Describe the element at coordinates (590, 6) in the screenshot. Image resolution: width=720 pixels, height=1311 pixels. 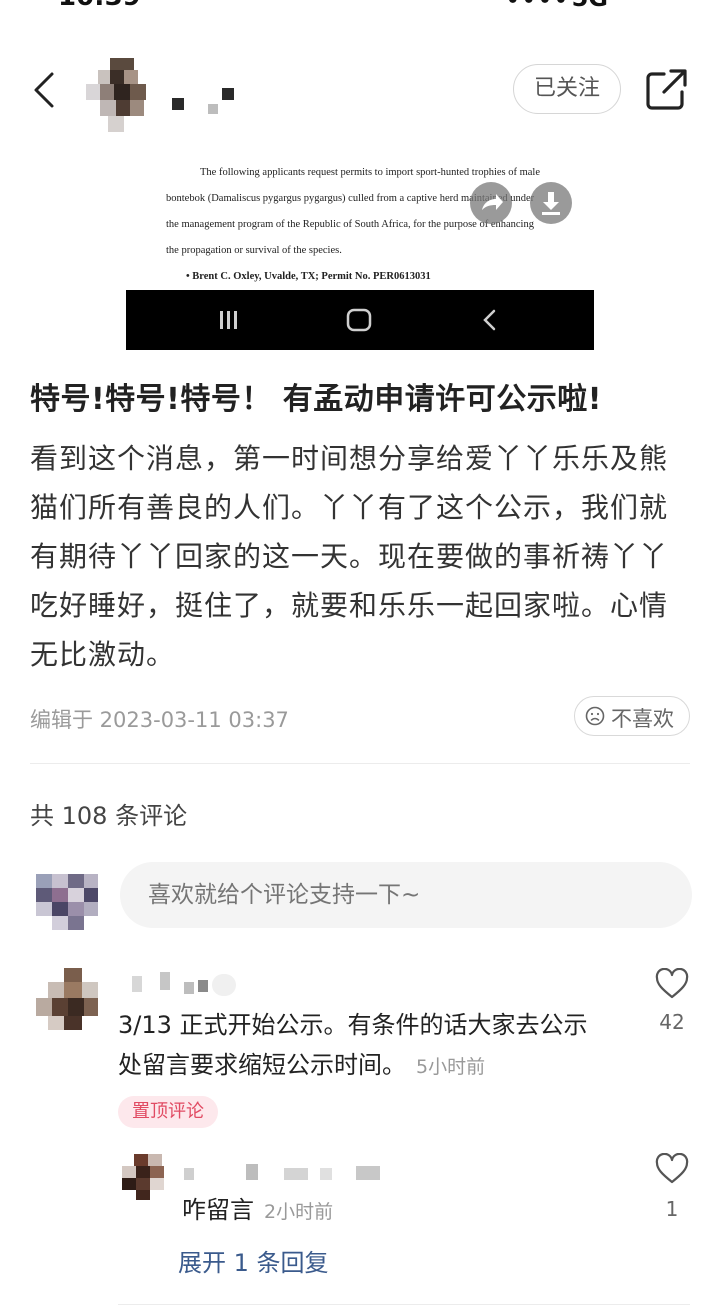
I see `network-label: 5G` at that location.